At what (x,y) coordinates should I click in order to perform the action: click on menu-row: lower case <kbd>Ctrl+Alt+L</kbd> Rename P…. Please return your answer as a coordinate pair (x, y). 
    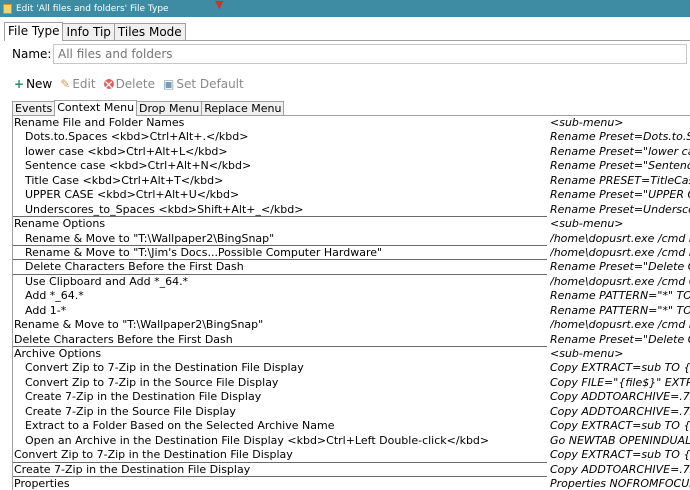
    Looking at the image, I should click on (351, 152).